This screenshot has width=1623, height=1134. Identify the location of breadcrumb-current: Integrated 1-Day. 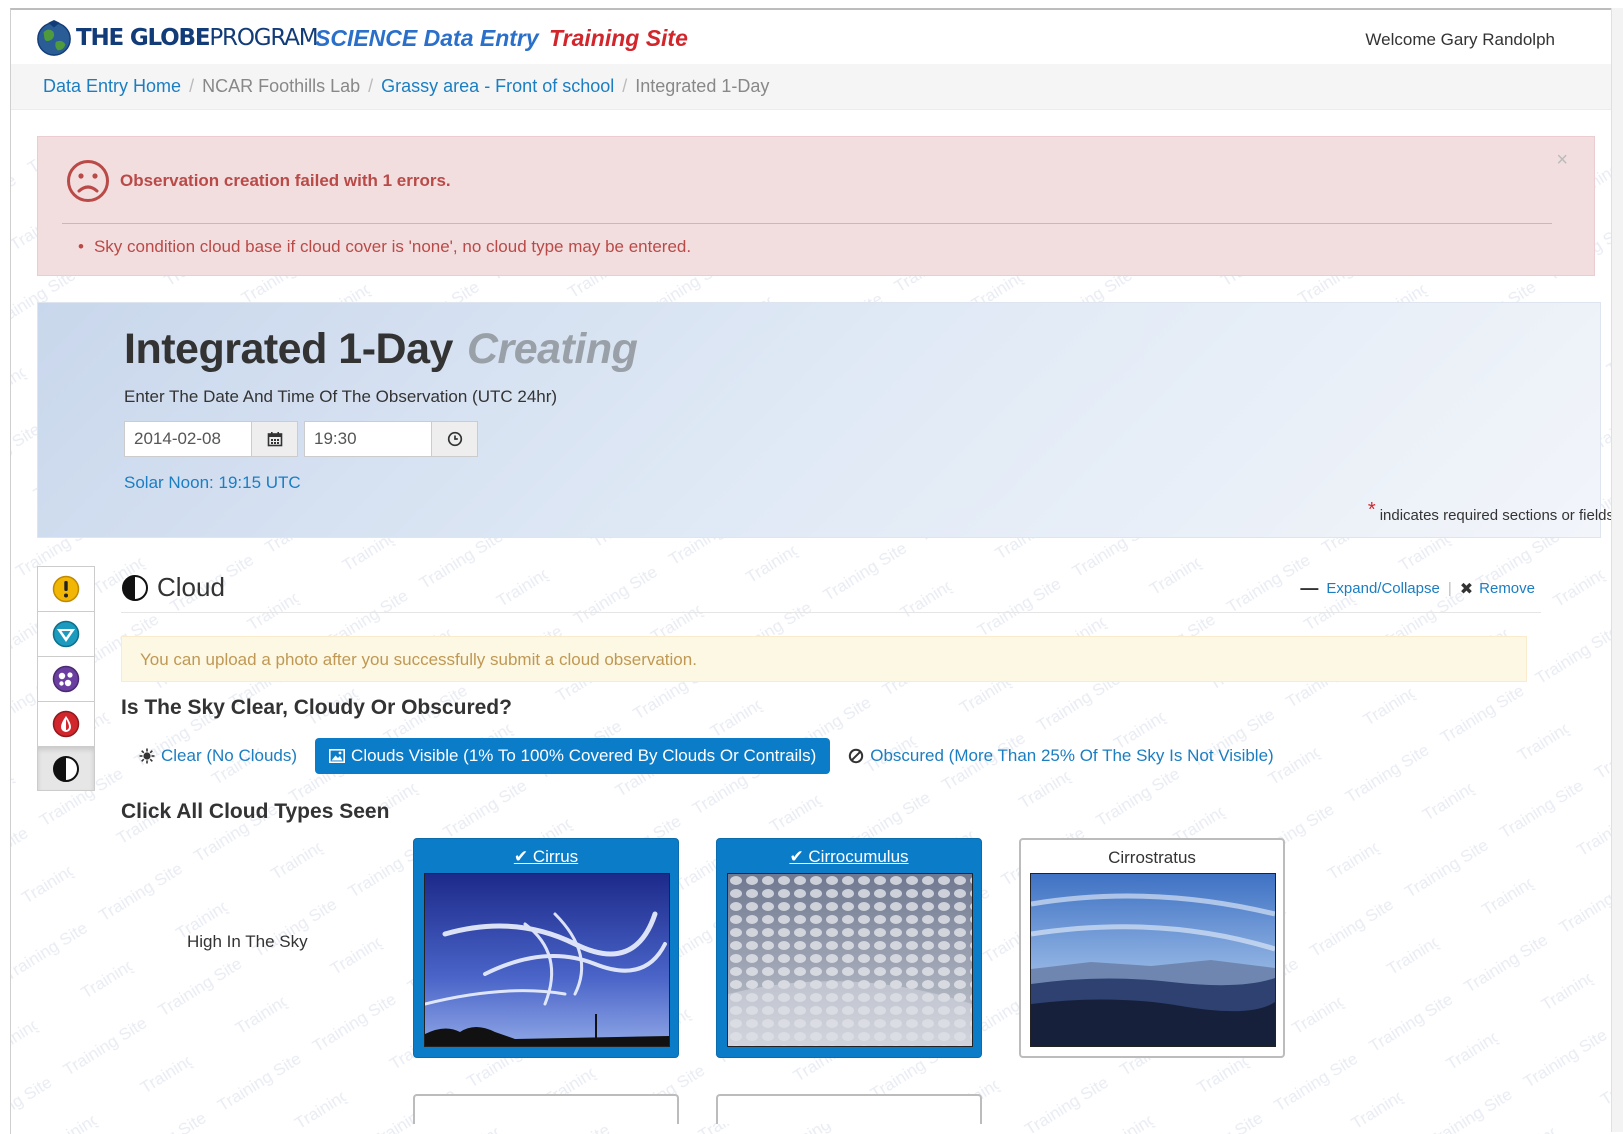
(702, 86).